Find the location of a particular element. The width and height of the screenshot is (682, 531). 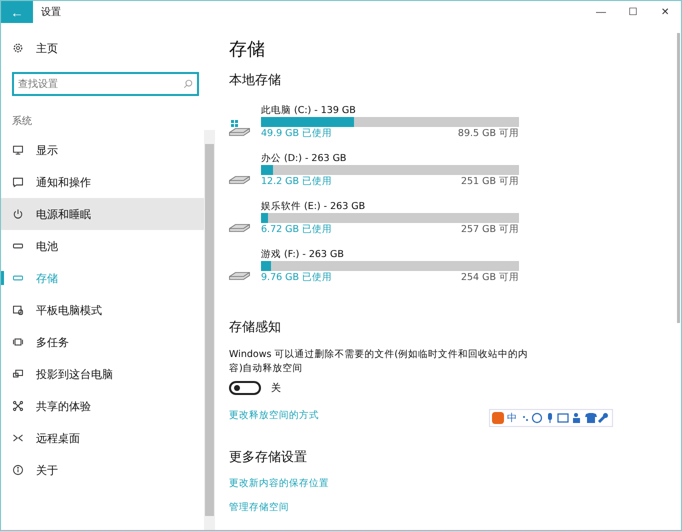

section-heading: 存储感知 is located at coordinates (255, 327).